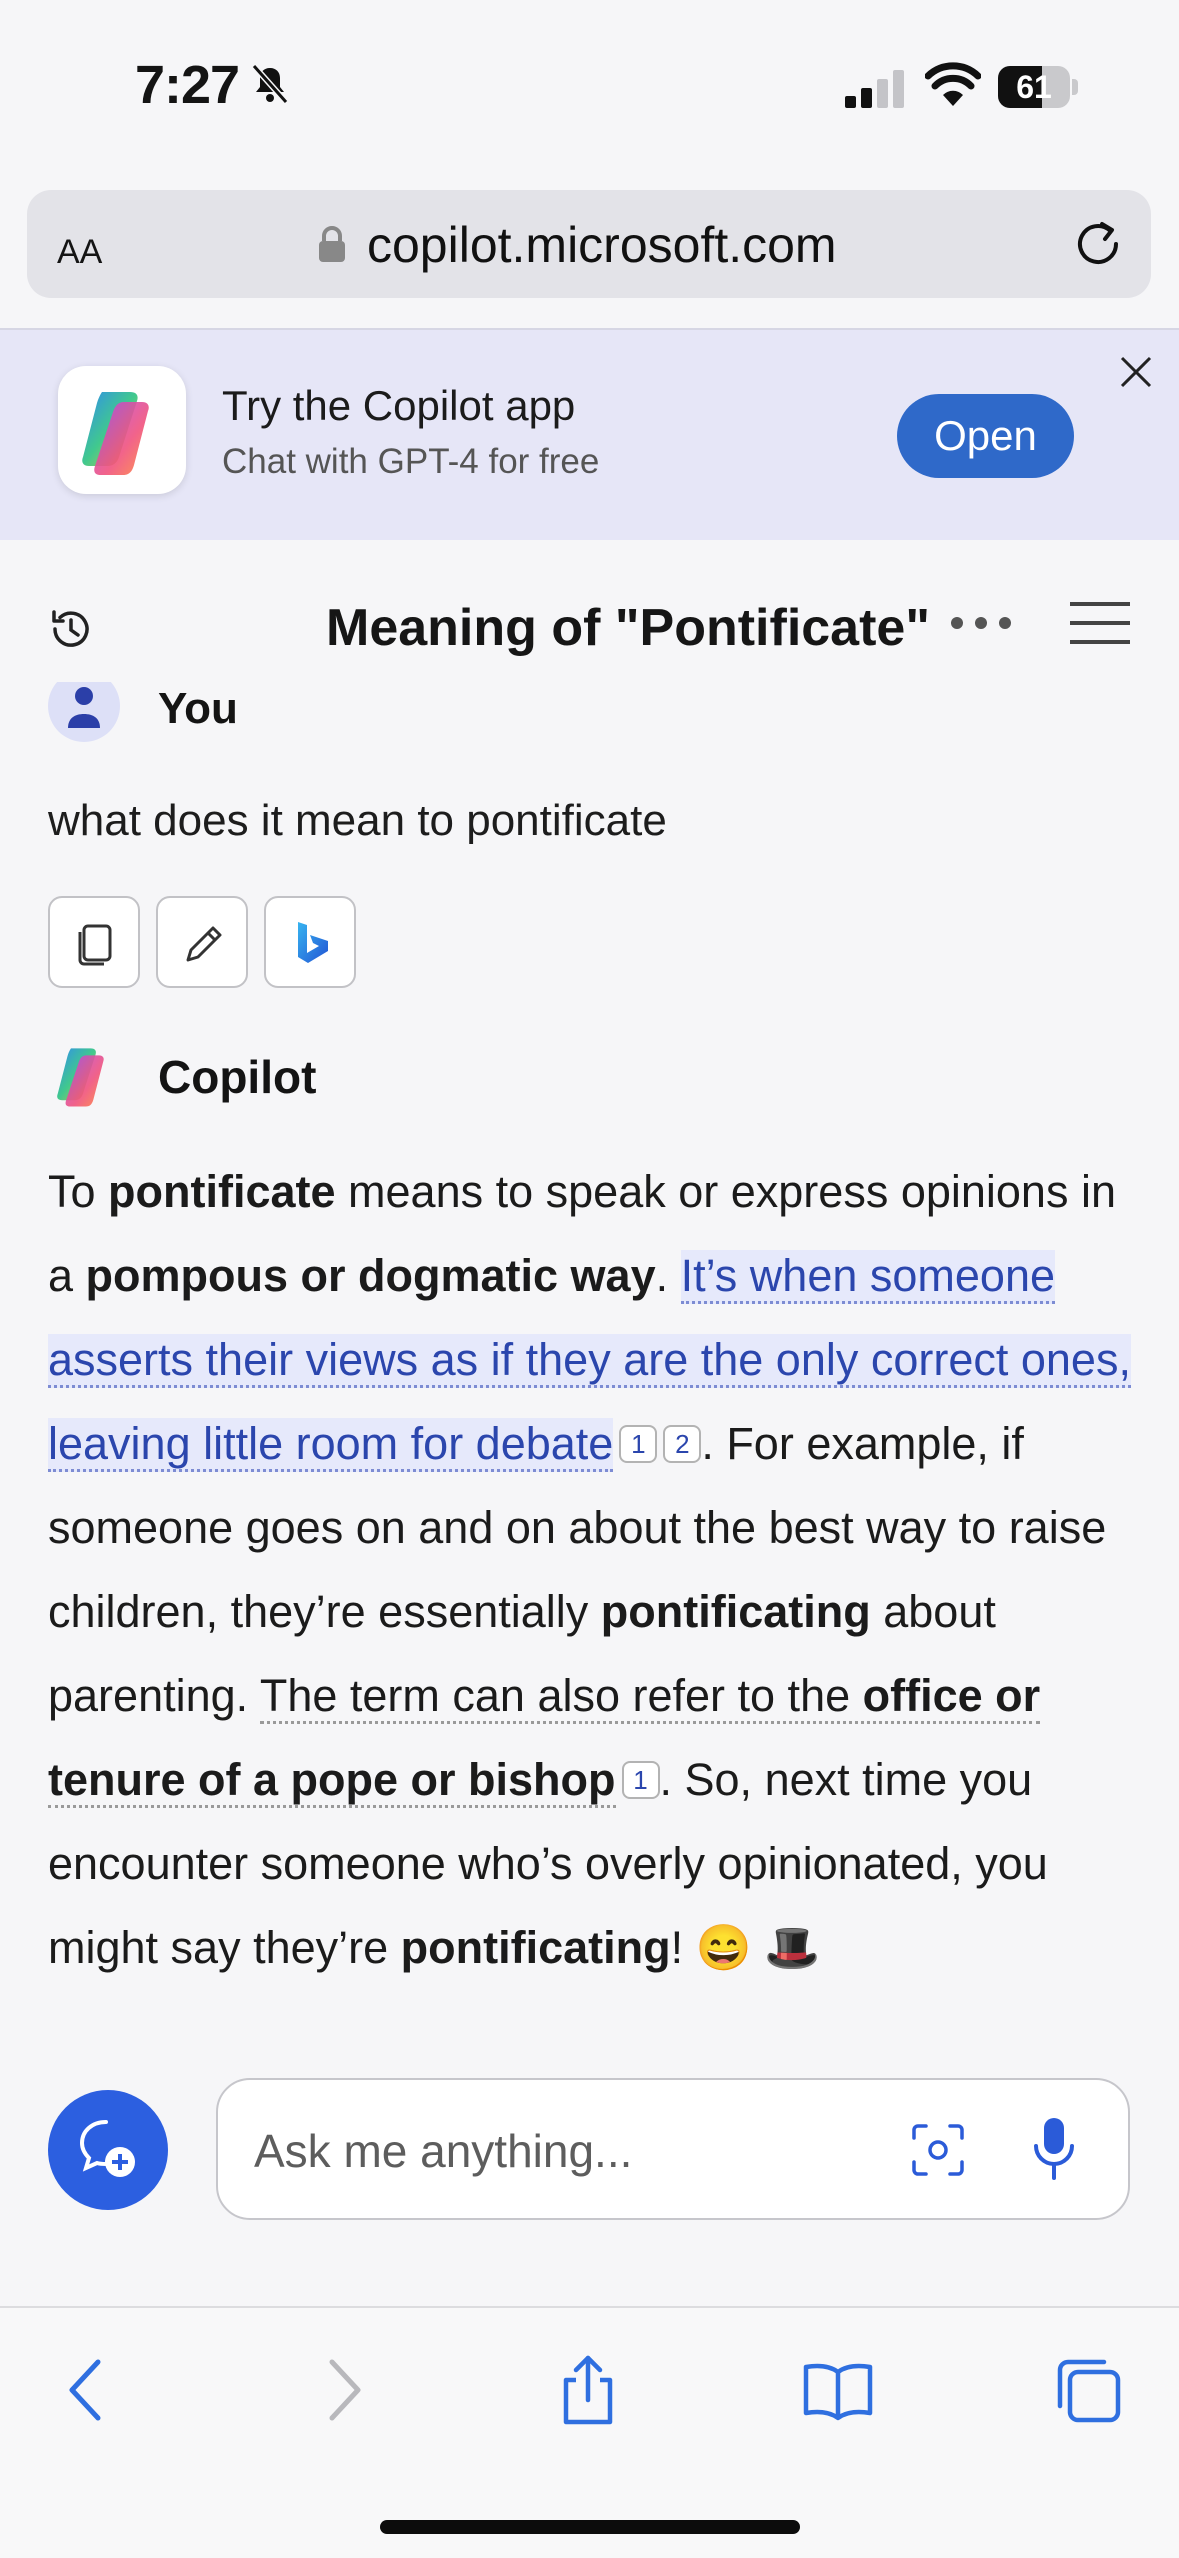  I want to click on back-icon, so click(88, 2390).